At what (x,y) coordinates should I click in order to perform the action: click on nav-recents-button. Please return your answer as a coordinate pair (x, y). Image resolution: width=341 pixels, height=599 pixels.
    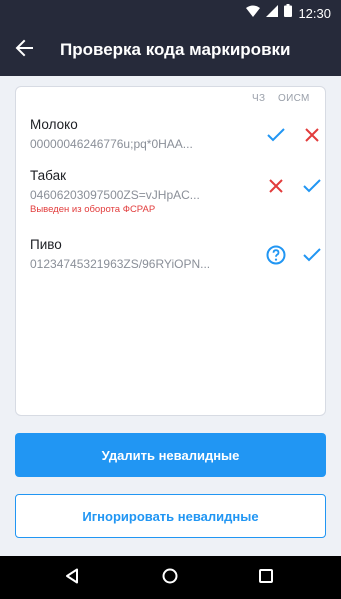
    Looking at the image, I should click on (266, 578).